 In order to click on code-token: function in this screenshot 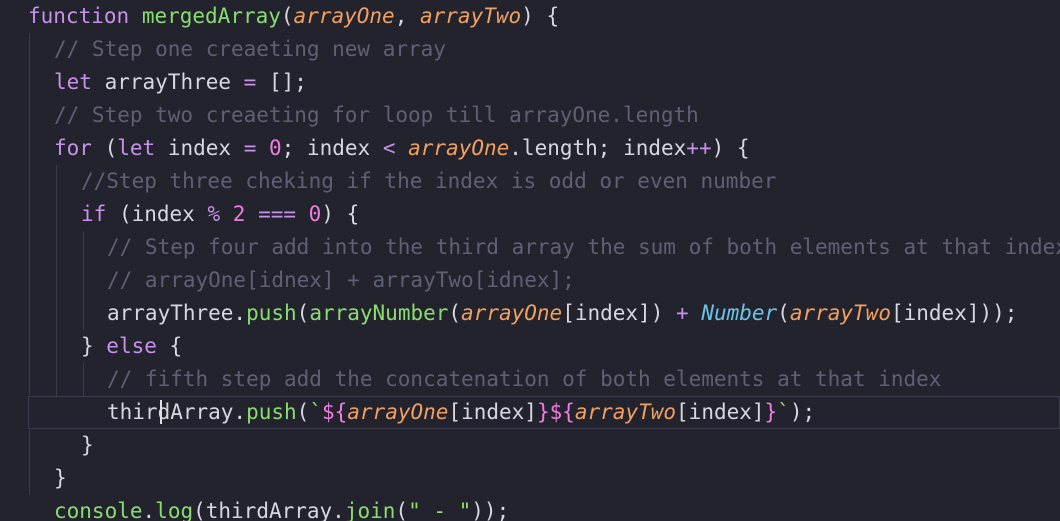, I will do `click(79, 16)`.